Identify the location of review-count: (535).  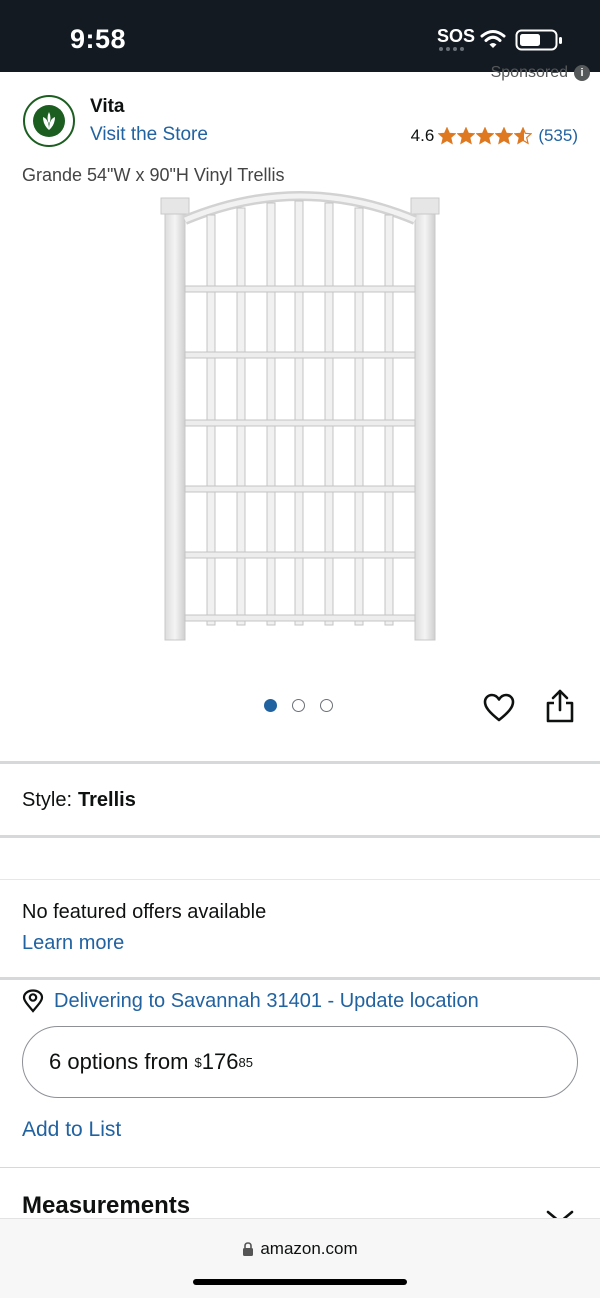
(558, 136).